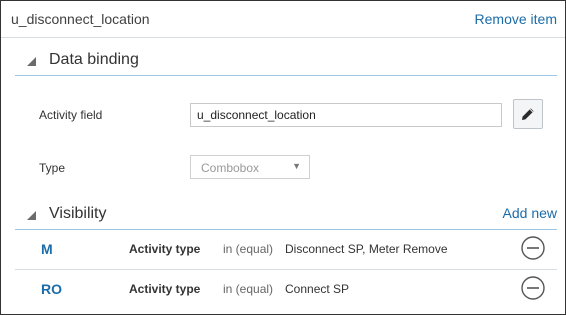 This screenshot has width=566, height=315. I want to click on edit-button, so click(528, 114).